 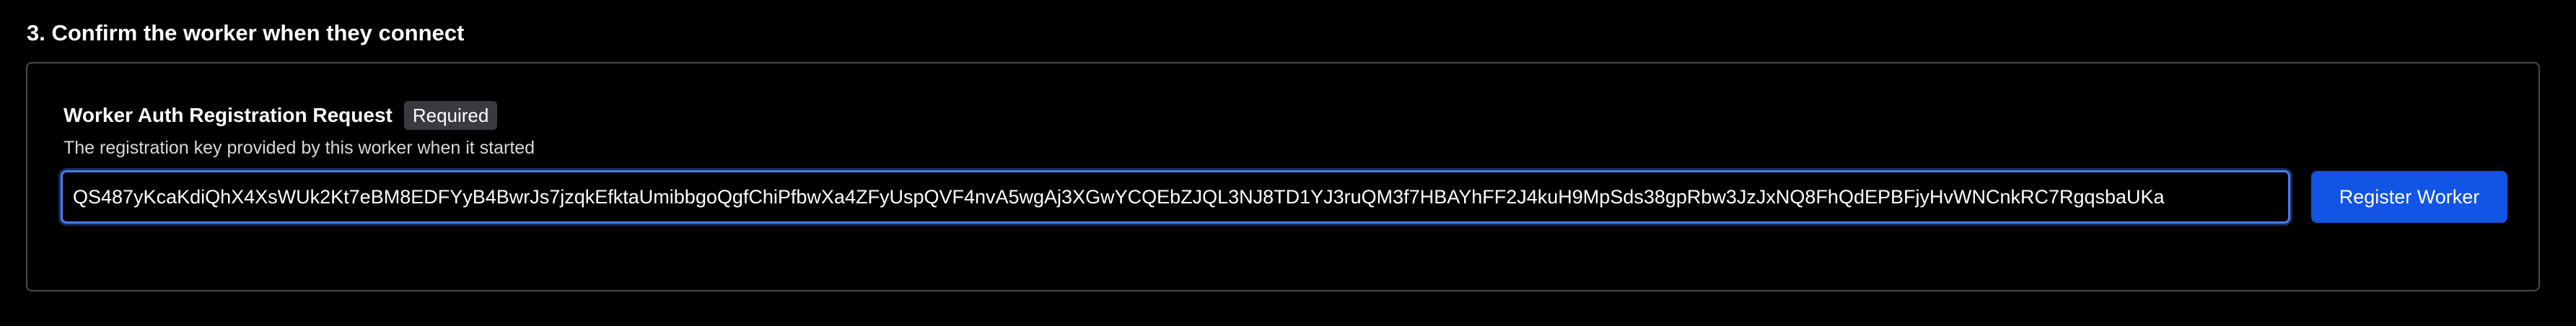 What do you see at coordinates (246, 32) in the screenshot?
I see `section-title: 3. Confirm the worker when they connect` at bounding box center [246, 32].